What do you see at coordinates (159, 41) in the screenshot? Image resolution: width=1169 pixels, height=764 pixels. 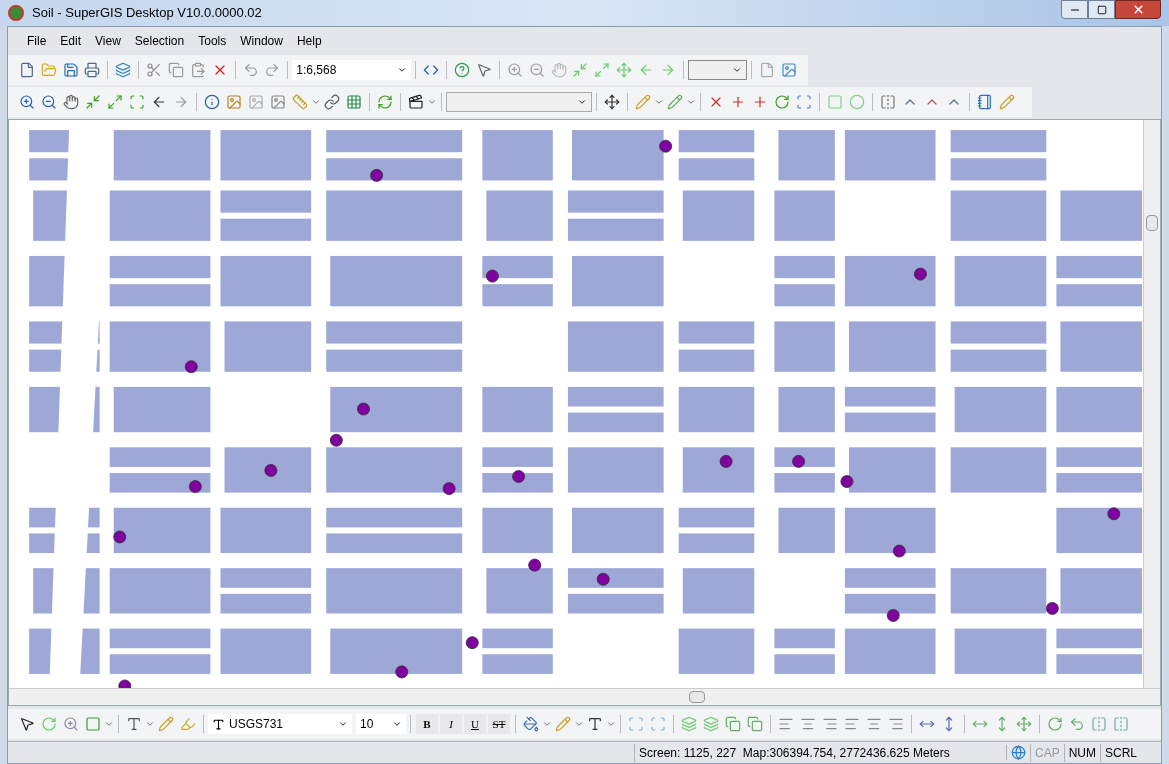 I see `menu-item: Selection` at bounding box center [159, 41].